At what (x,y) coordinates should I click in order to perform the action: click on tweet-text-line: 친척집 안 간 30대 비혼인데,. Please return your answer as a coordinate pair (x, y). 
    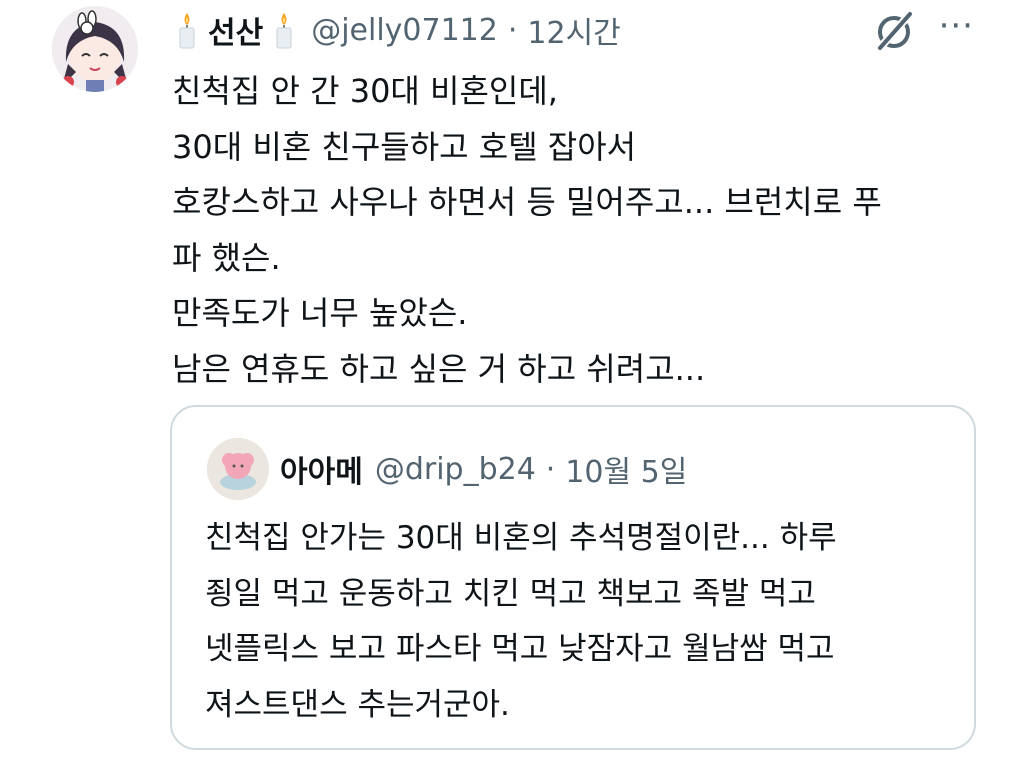
    Looking at the image, I should click on (365, 91).